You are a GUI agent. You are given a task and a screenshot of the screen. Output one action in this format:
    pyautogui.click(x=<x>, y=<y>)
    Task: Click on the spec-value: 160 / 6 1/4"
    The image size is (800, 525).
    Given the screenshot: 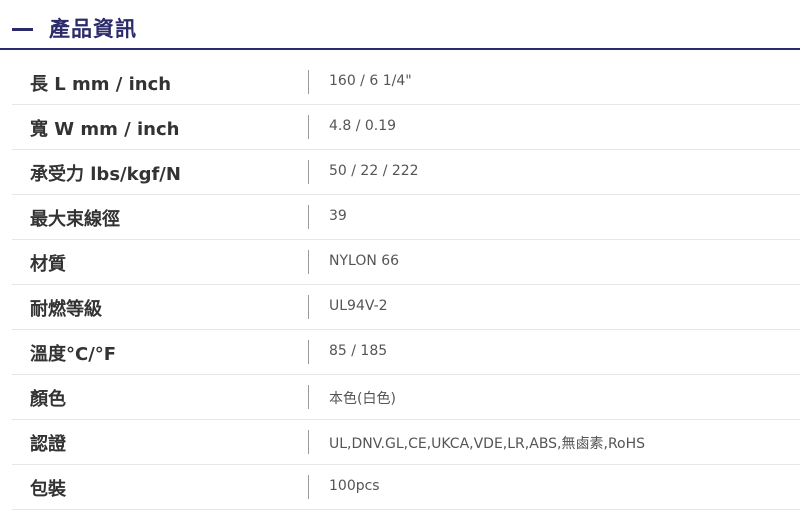 What is the action you would take?
    pyautogui.click(x=370, y=81)
    